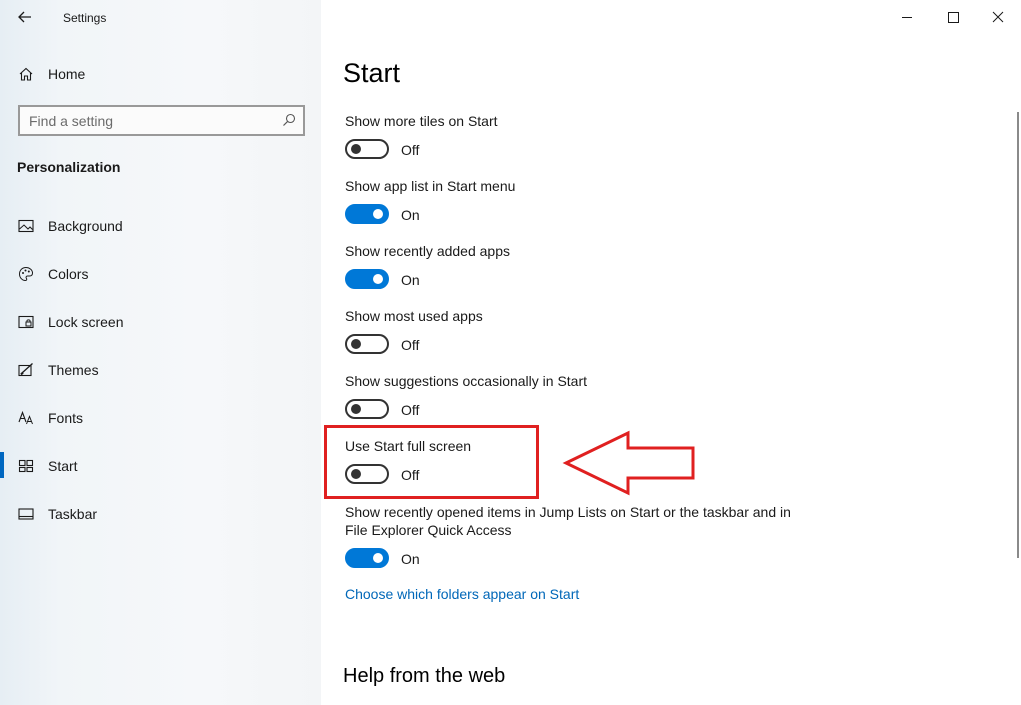 The width and height of the screenshot is (1021, 705). Describe the element at coordinates (431, 462) in the screenshot. I see `annotation-highlight-box` at that location.